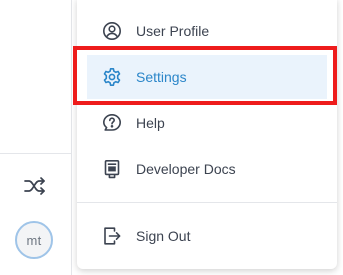 Image resolution: width=343 pixels, height=275 pixels. I want to click on menu-item-label: User Profile, so click(173, 31).